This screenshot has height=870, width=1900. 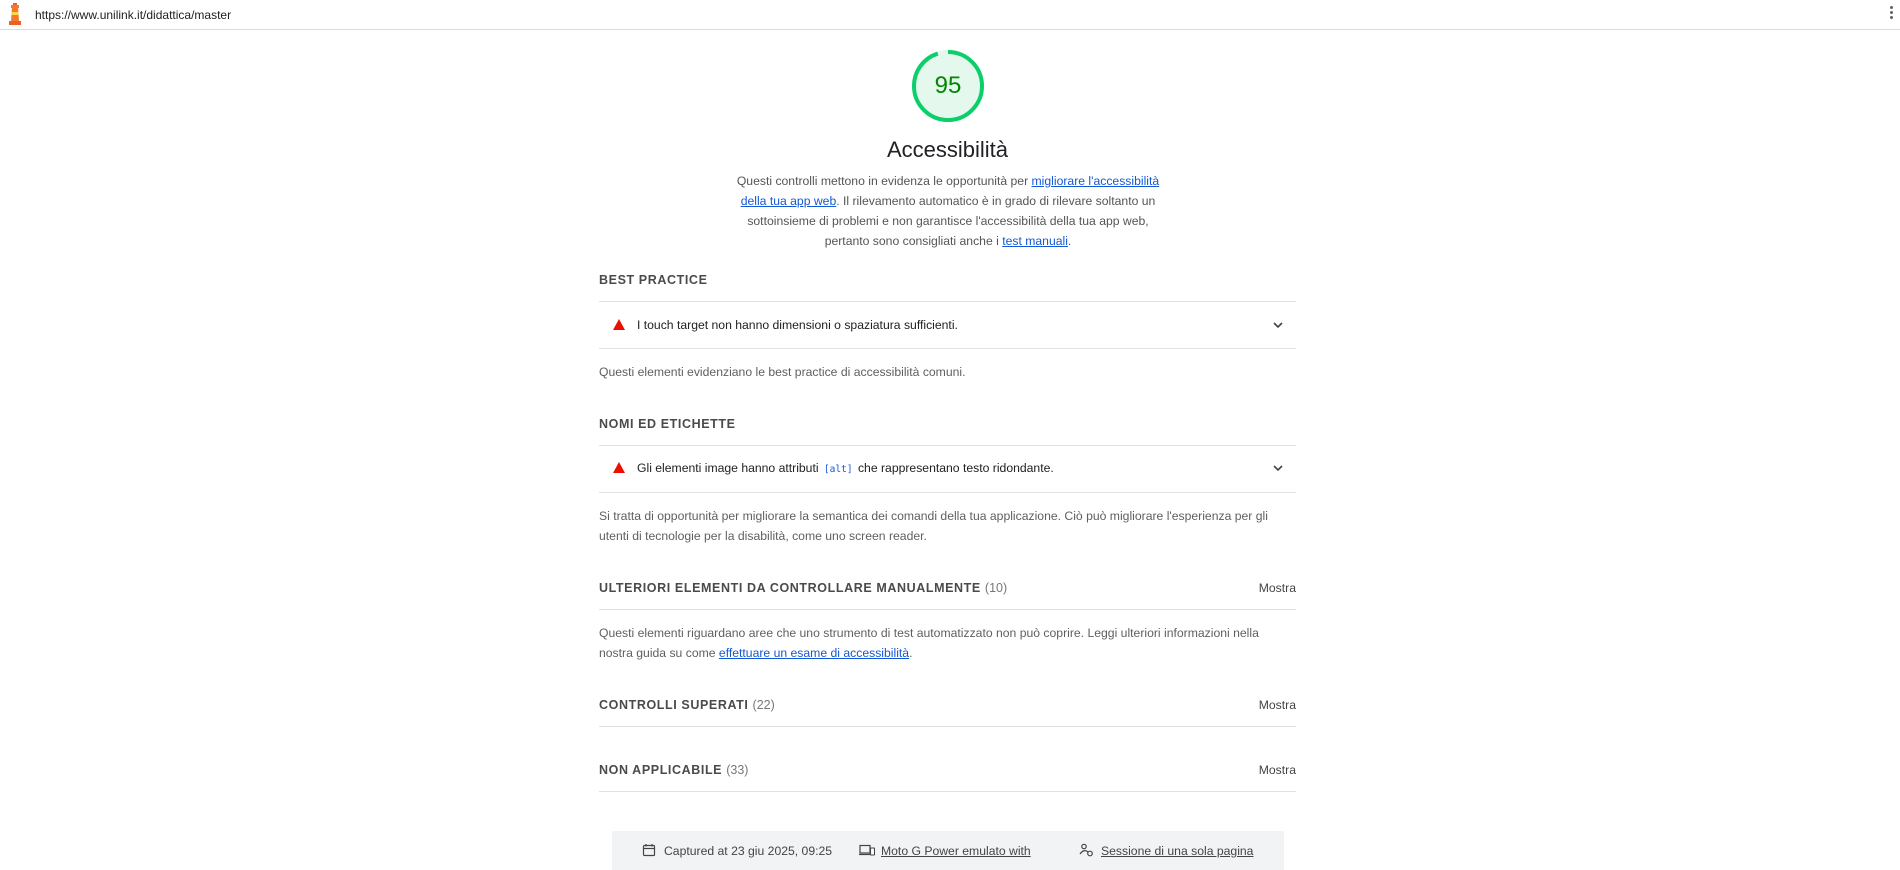 I want to click on group-title-names-labels: NOMI ED ETICHETTE, so click(x=667, y=424).